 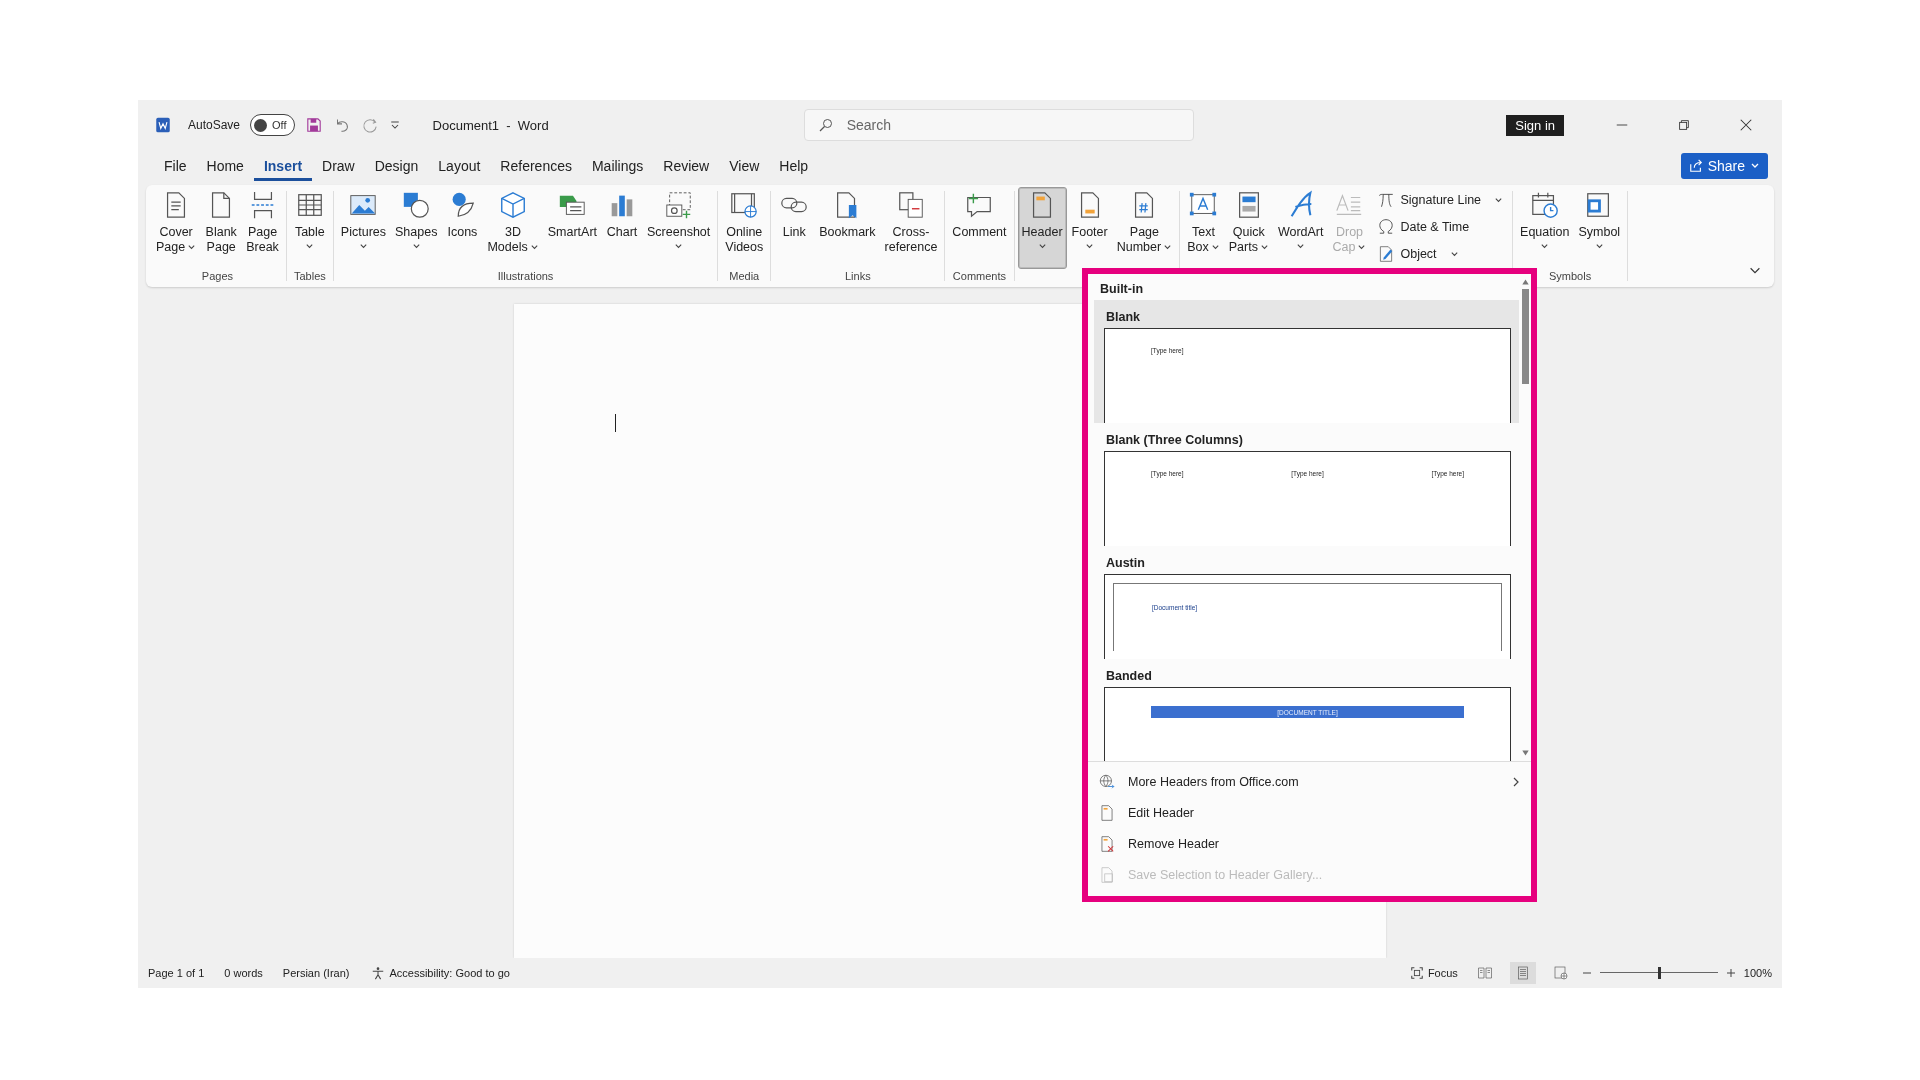 I want to click on ribbon-button: Equation, so click(x=1545, y=228).